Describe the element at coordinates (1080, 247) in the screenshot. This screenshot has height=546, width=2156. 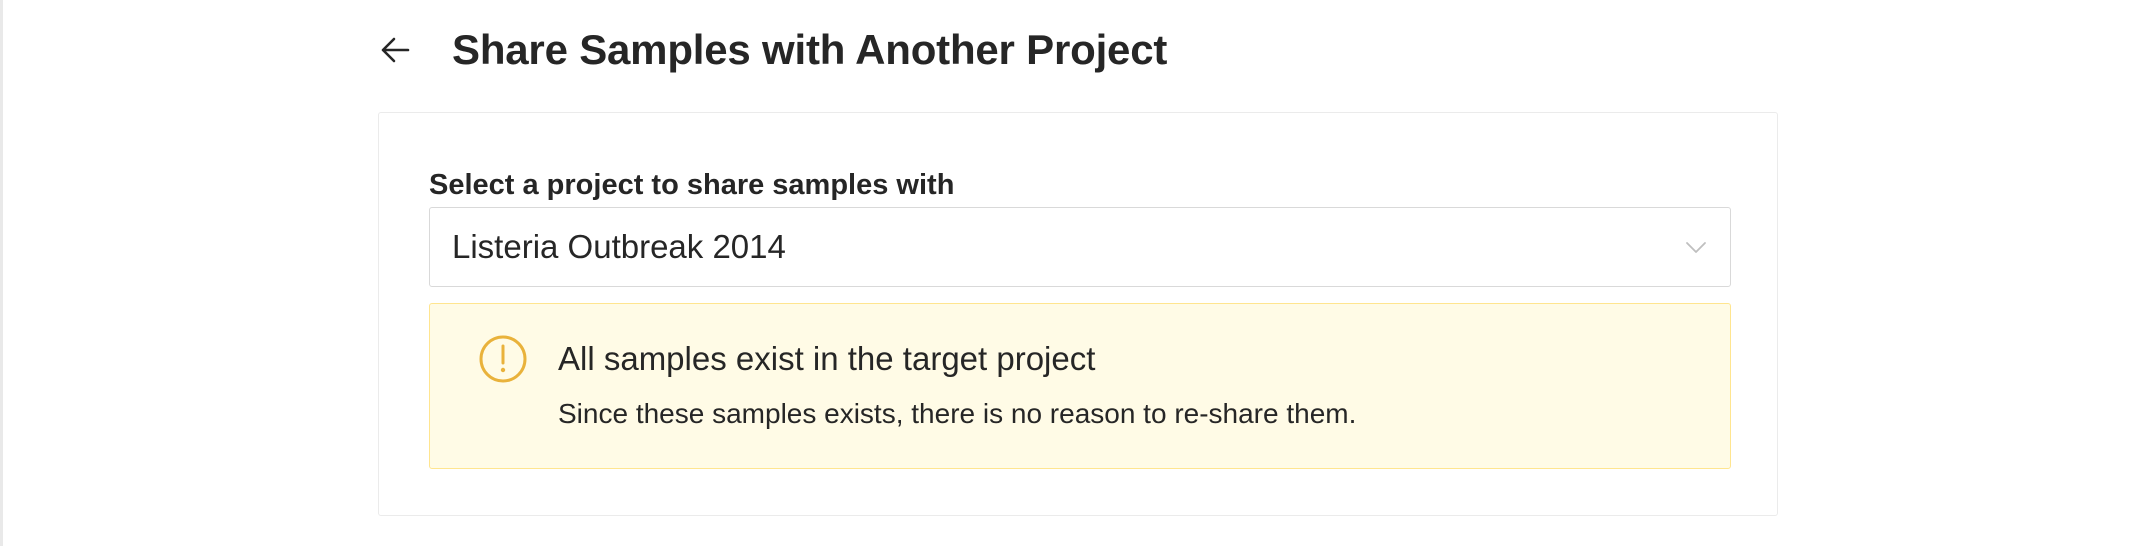
I see `project-select: Listeria Outbreak 2014` at that location.